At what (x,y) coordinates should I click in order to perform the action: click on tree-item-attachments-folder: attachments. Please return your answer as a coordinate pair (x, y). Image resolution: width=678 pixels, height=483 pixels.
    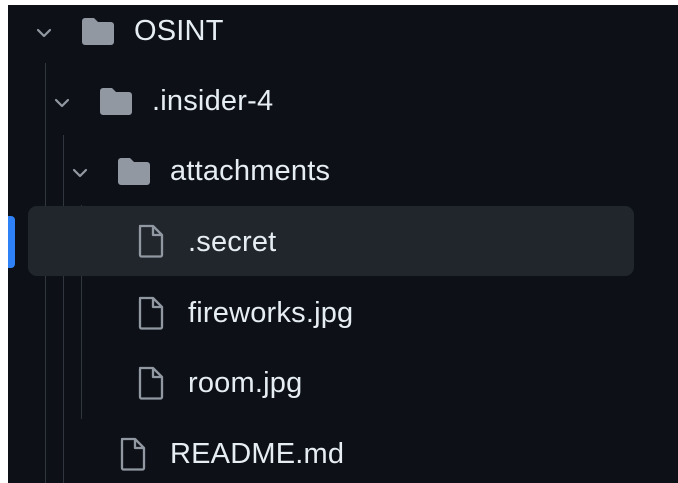
    Looking at the image, I should click on (343, 173).